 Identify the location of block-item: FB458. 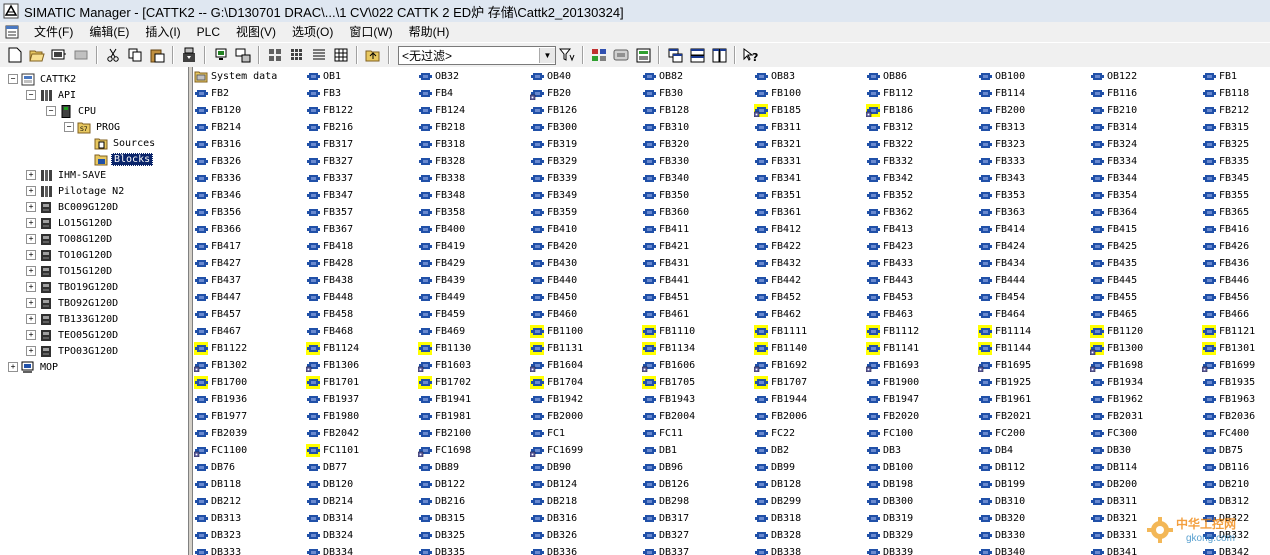
(362, 314).